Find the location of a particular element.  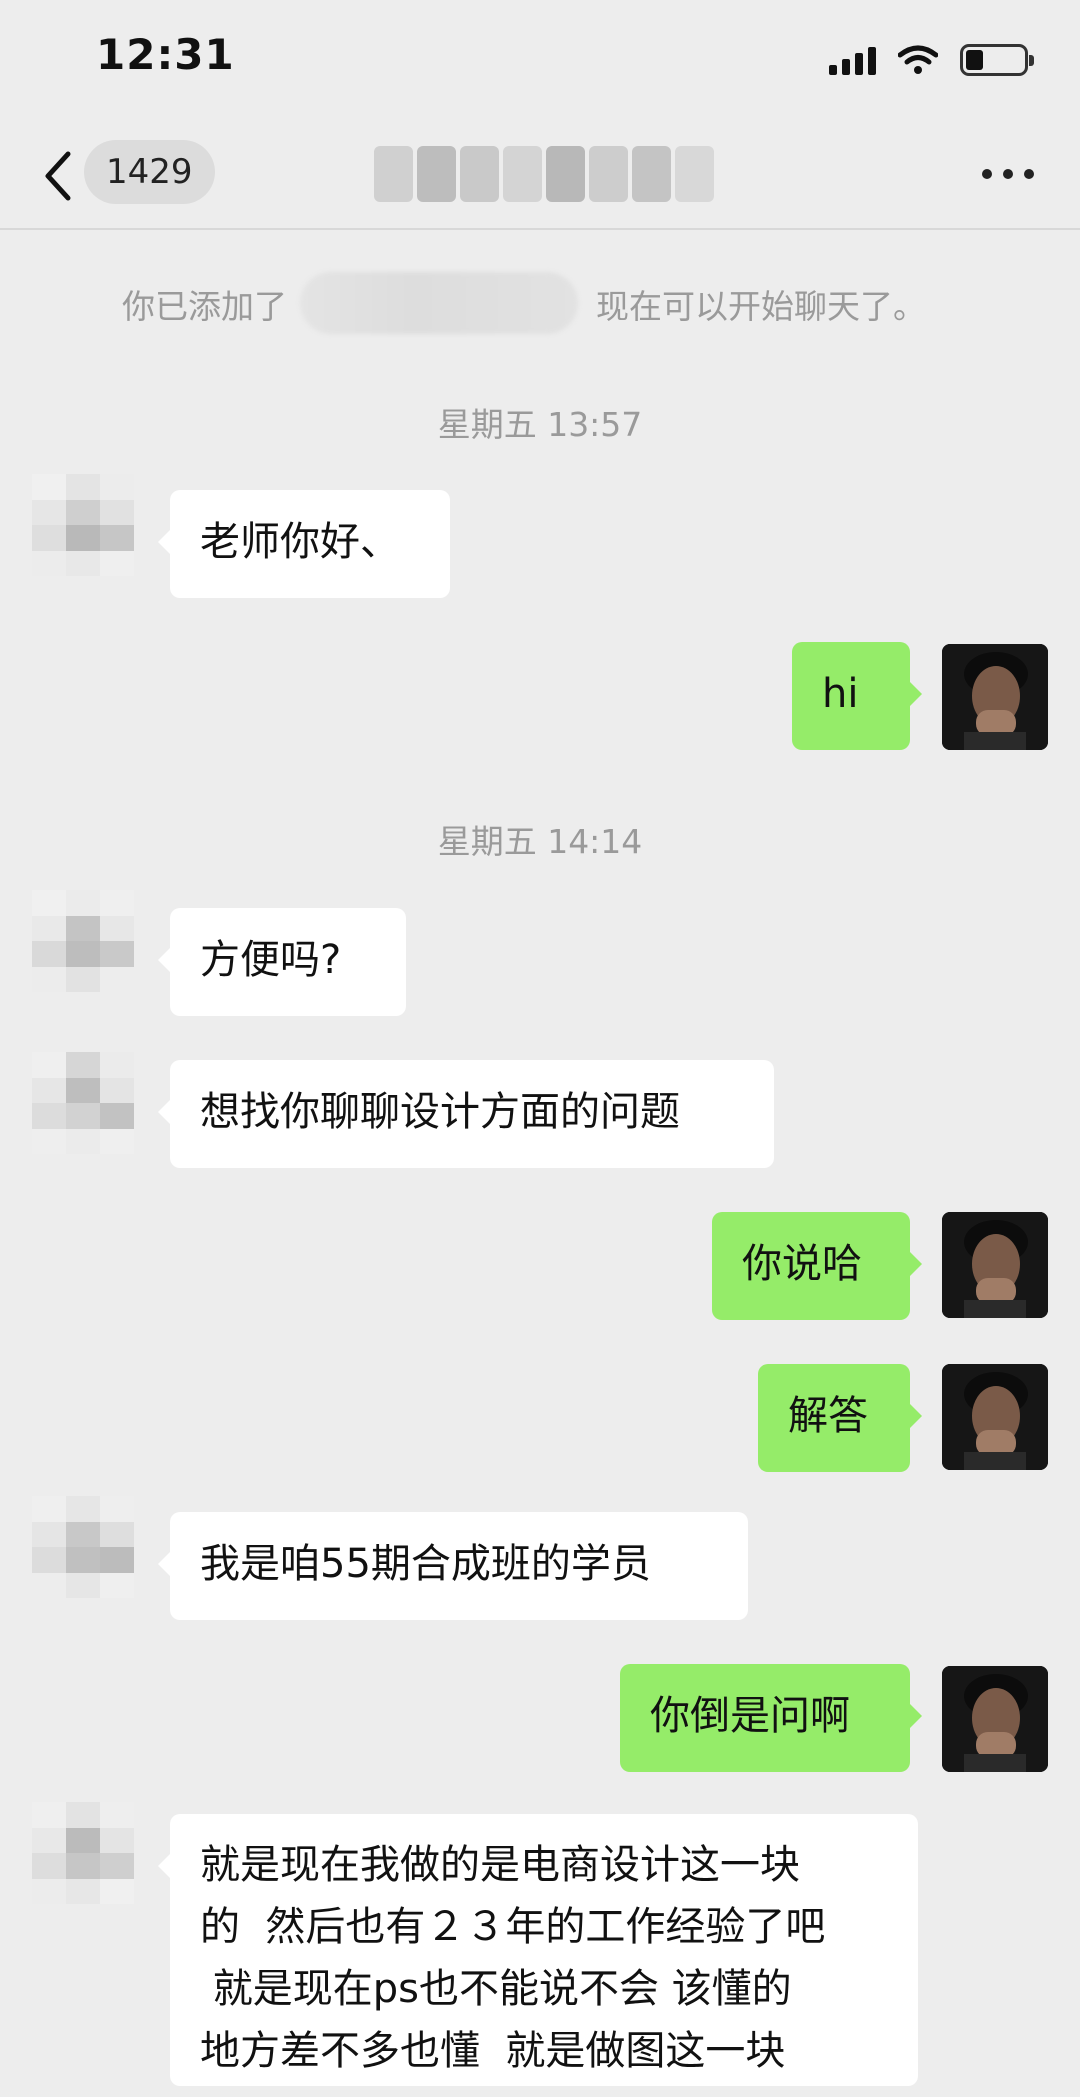

redacted-contact-name is located at coordinates (439, 303).